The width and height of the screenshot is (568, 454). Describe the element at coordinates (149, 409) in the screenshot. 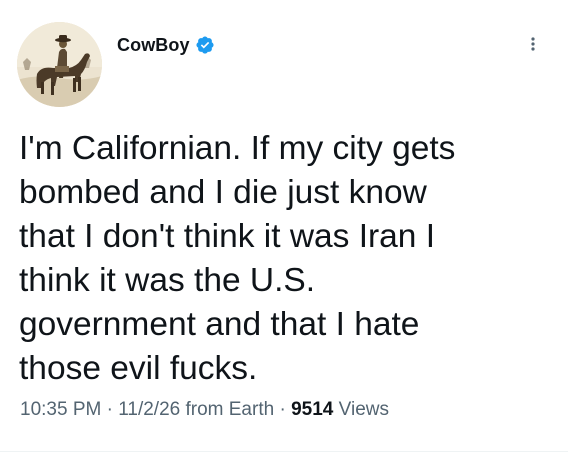

I see `tweet-date: 11/2/26` at that location.